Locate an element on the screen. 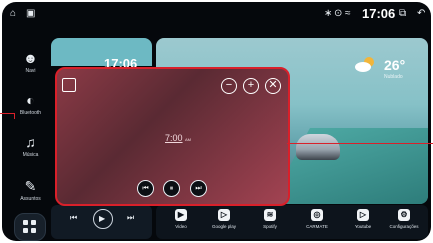  pause-button: ⏸ is located at coordinates (171, 188).